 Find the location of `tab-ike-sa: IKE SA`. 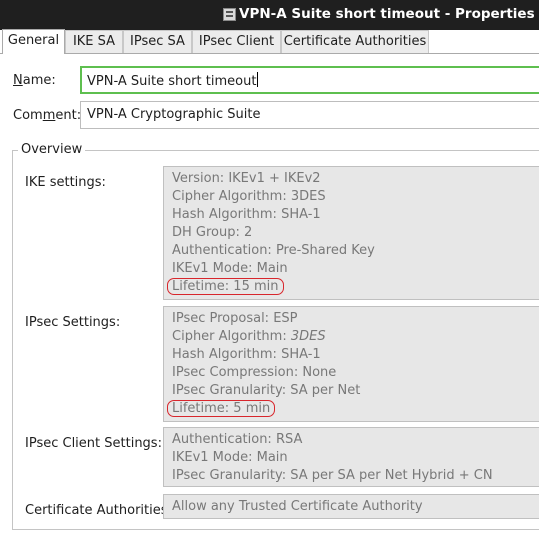

tab-ike-sa: IKE SA is located at coordinates (94, 41).